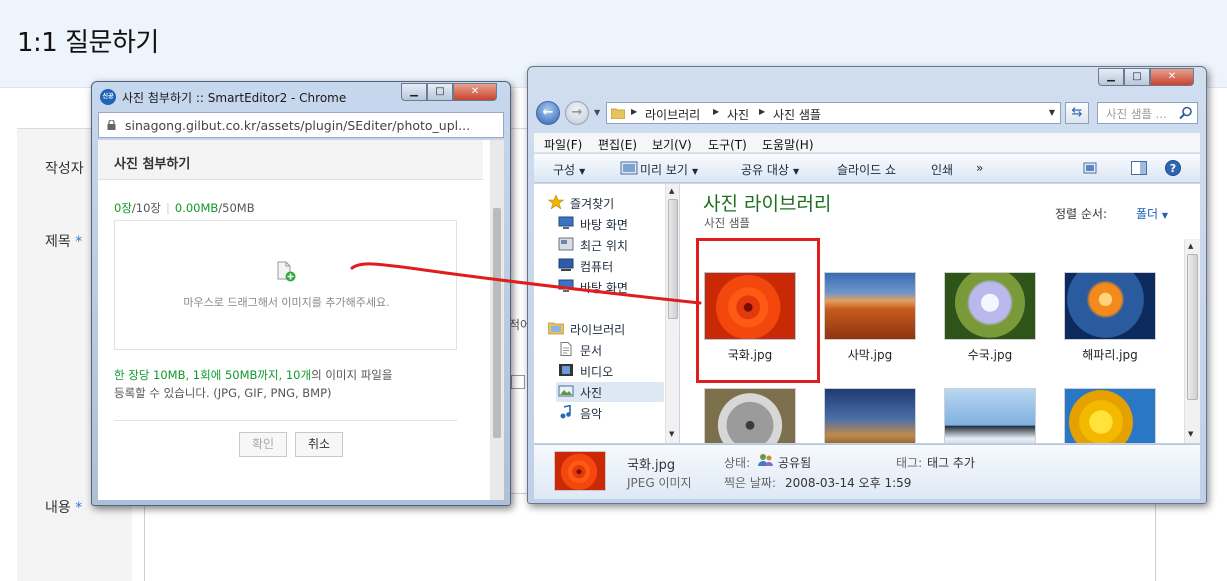 The width and height of the screenshot is (1227, 581). I want to click on breadcrumb-libraries: 라이브러리, so click(672, 114).